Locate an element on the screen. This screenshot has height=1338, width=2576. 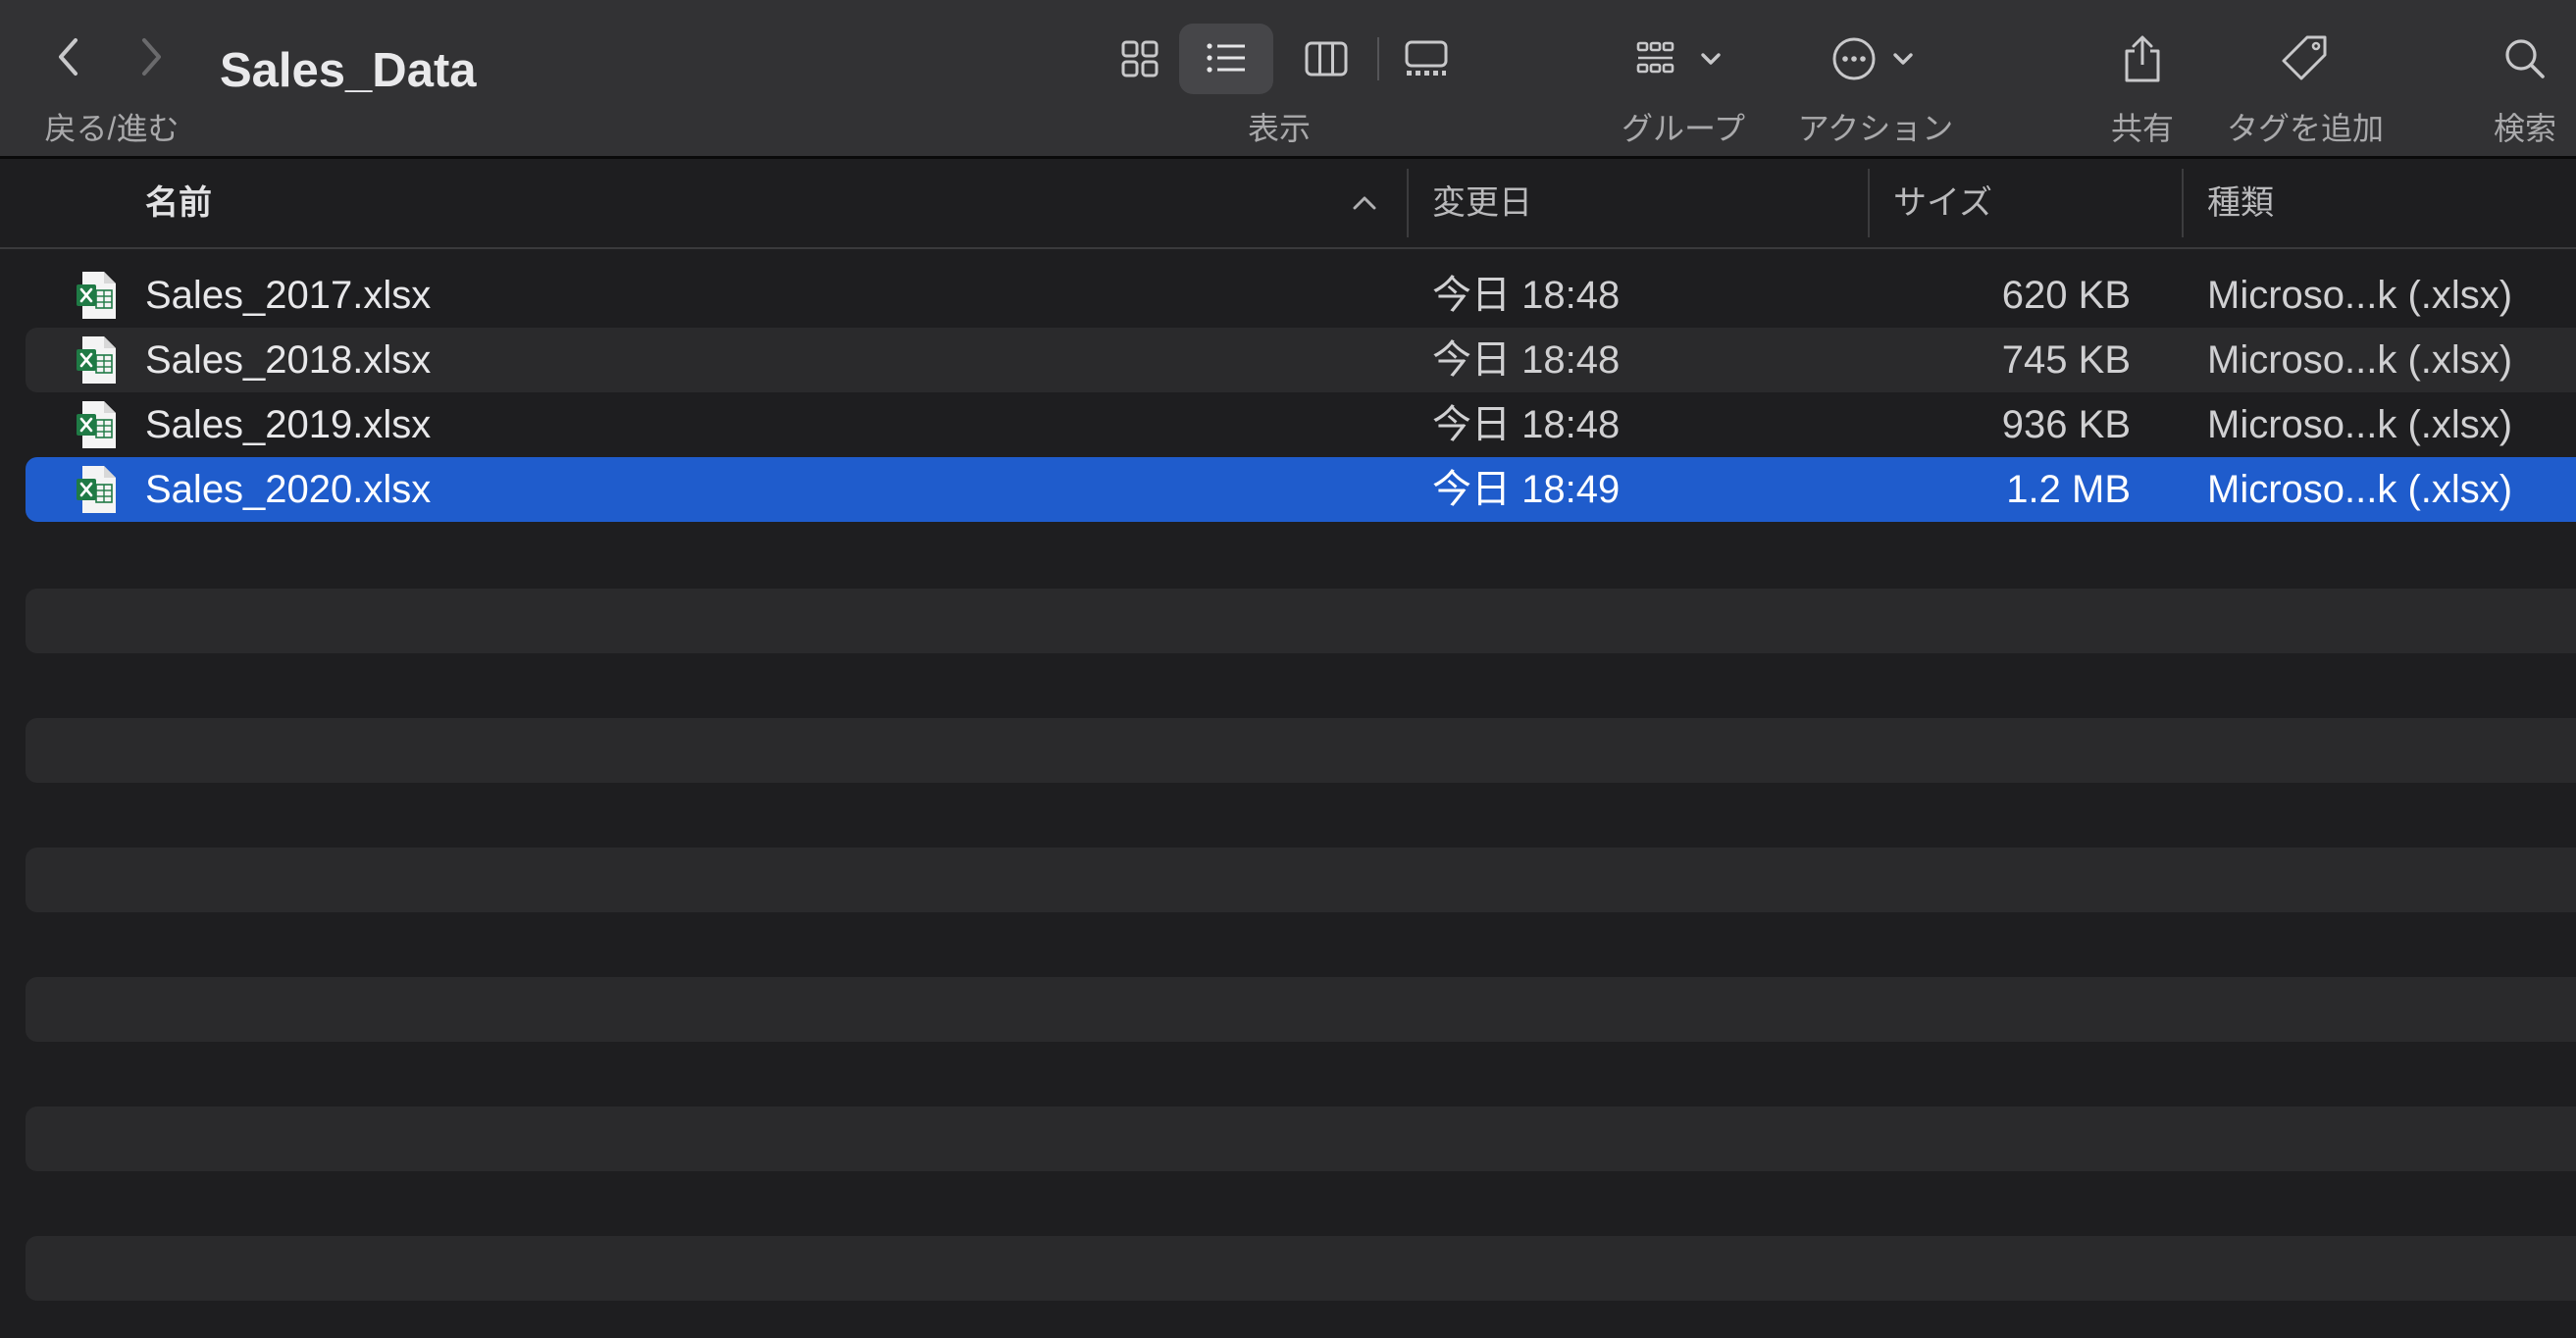
column-header-date: 変更日 is located at coordinates (1482, 203).